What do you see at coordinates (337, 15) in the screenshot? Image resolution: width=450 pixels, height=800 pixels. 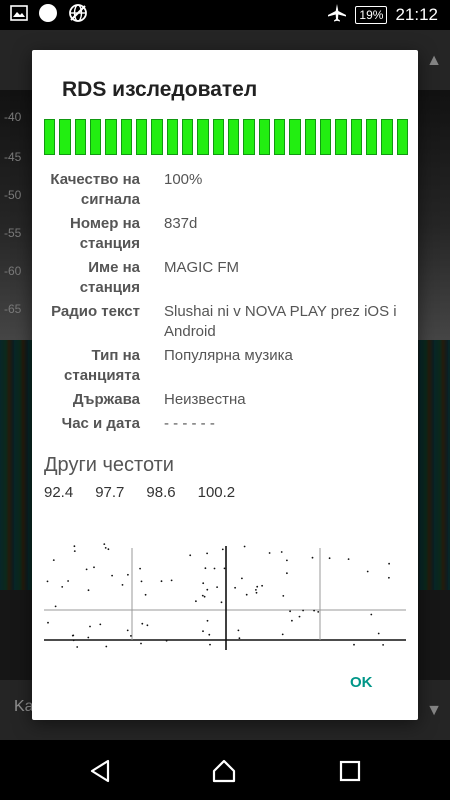 I see `airplane-icon` at bounding box center [337, 15].